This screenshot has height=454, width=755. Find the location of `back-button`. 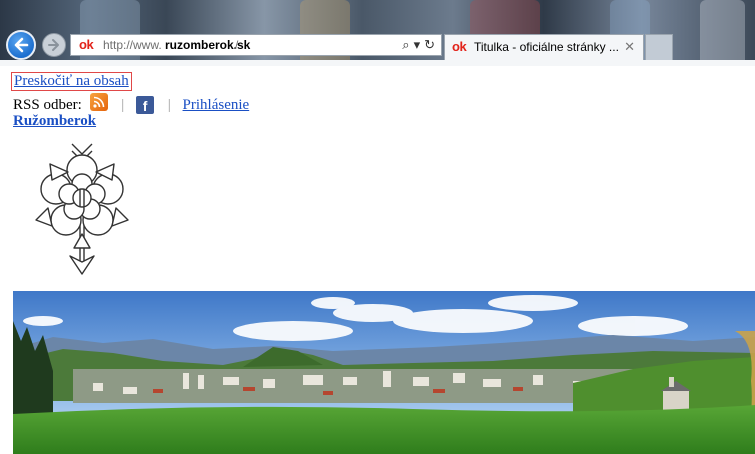

back-button is located at coordinates (21, 45).